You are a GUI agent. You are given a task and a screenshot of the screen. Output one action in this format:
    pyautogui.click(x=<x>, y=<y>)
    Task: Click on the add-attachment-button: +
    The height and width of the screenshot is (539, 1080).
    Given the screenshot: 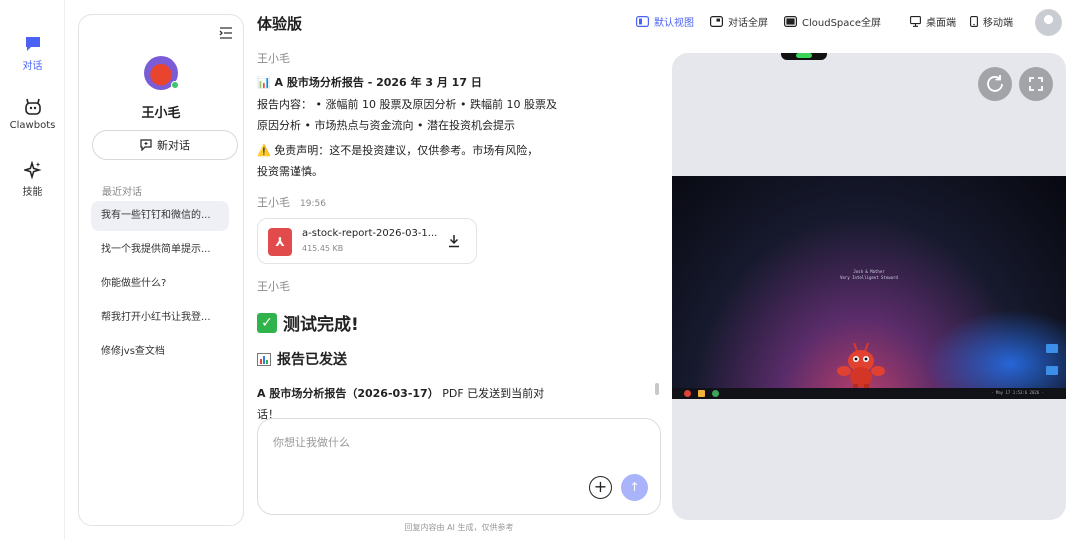 What is the action you would take?
    pyautogui.click(x=600, y=487)
    